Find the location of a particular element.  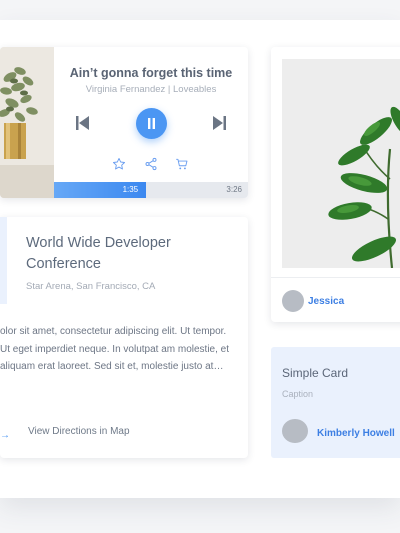

share-icon is located at coordinates (152, 164).